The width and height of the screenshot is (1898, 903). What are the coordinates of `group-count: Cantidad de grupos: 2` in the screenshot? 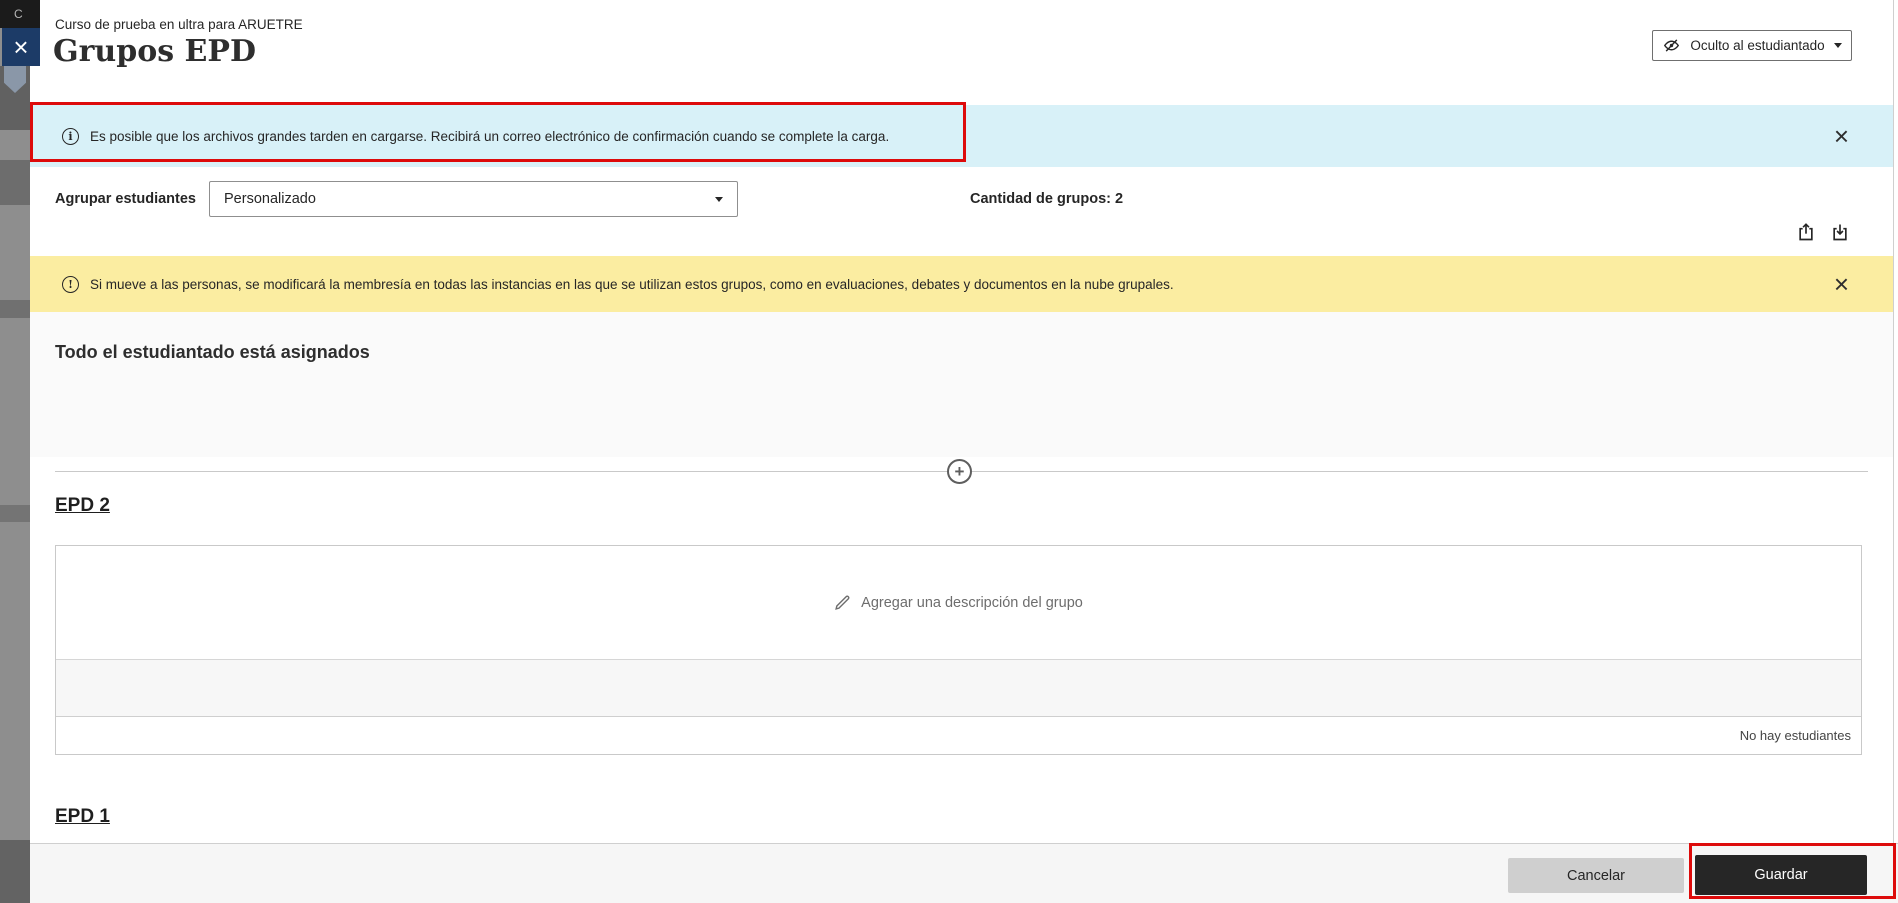 It's located at (1047, 199).